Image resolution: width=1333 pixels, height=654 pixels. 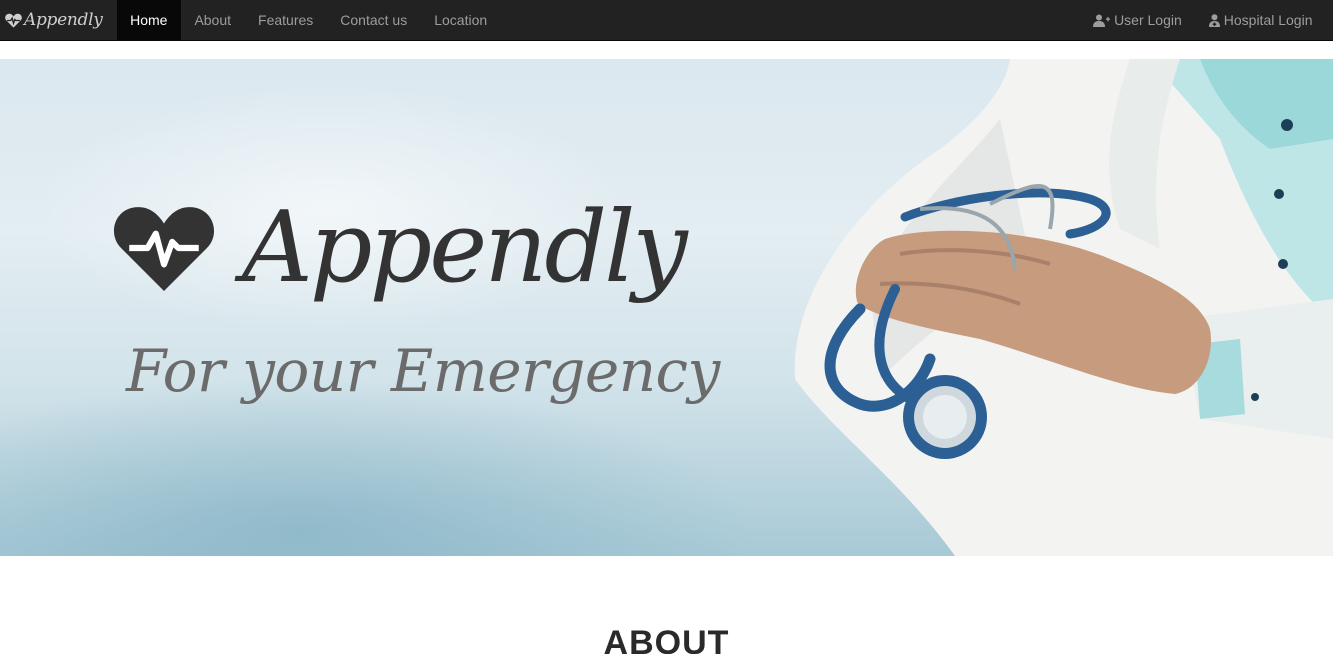 I want to click on user-login-label: User Login, so click(x=1148, y=20).